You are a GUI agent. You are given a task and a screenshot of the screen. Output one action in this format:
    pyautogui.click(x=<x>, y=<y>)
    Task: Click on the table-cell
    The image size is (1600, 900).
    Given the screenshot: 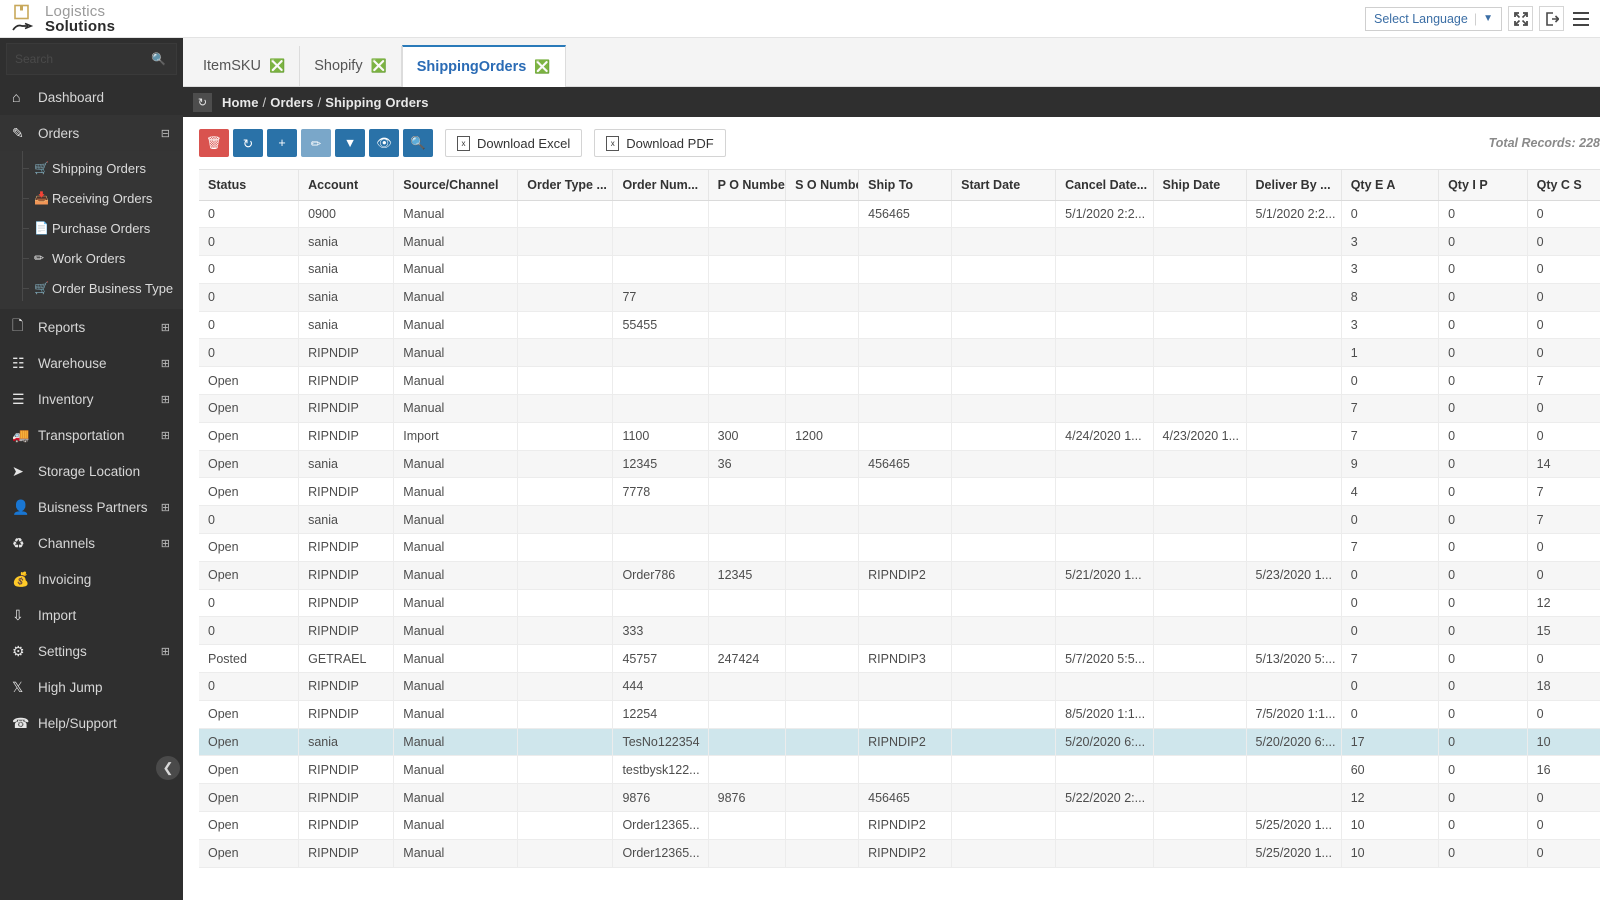 What is the action you would take?
    pyautogui.click(x=565, y=714)
    